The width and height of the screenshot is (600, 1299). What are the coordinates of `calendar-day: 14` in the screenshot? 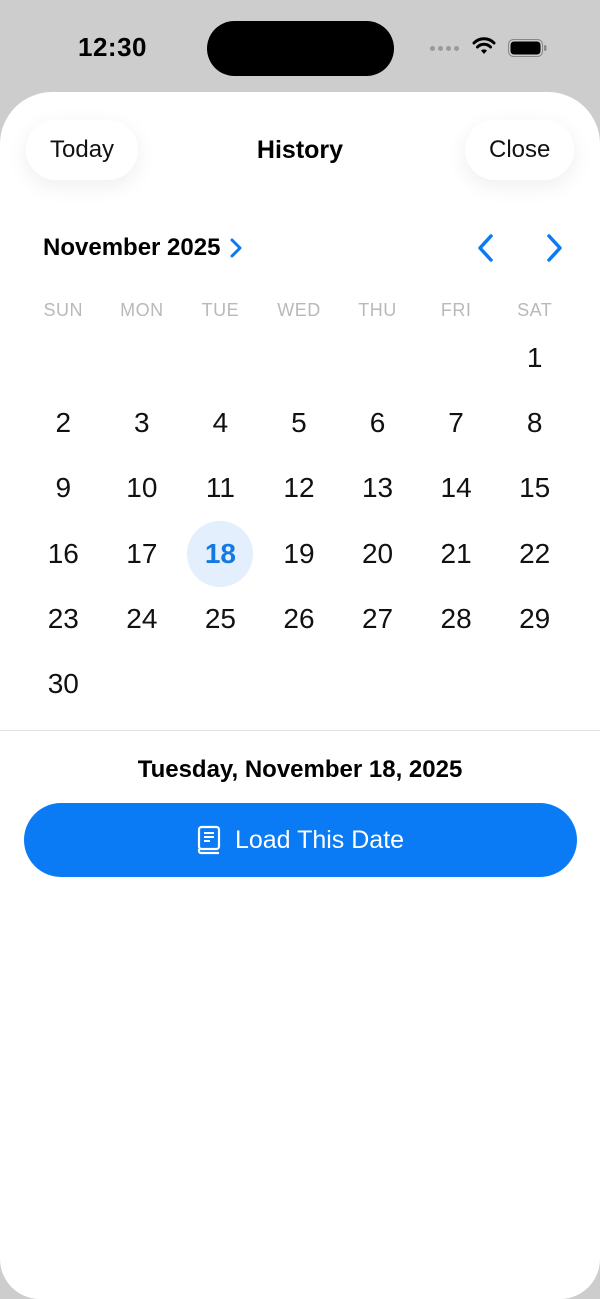 It's located at (456, 488).